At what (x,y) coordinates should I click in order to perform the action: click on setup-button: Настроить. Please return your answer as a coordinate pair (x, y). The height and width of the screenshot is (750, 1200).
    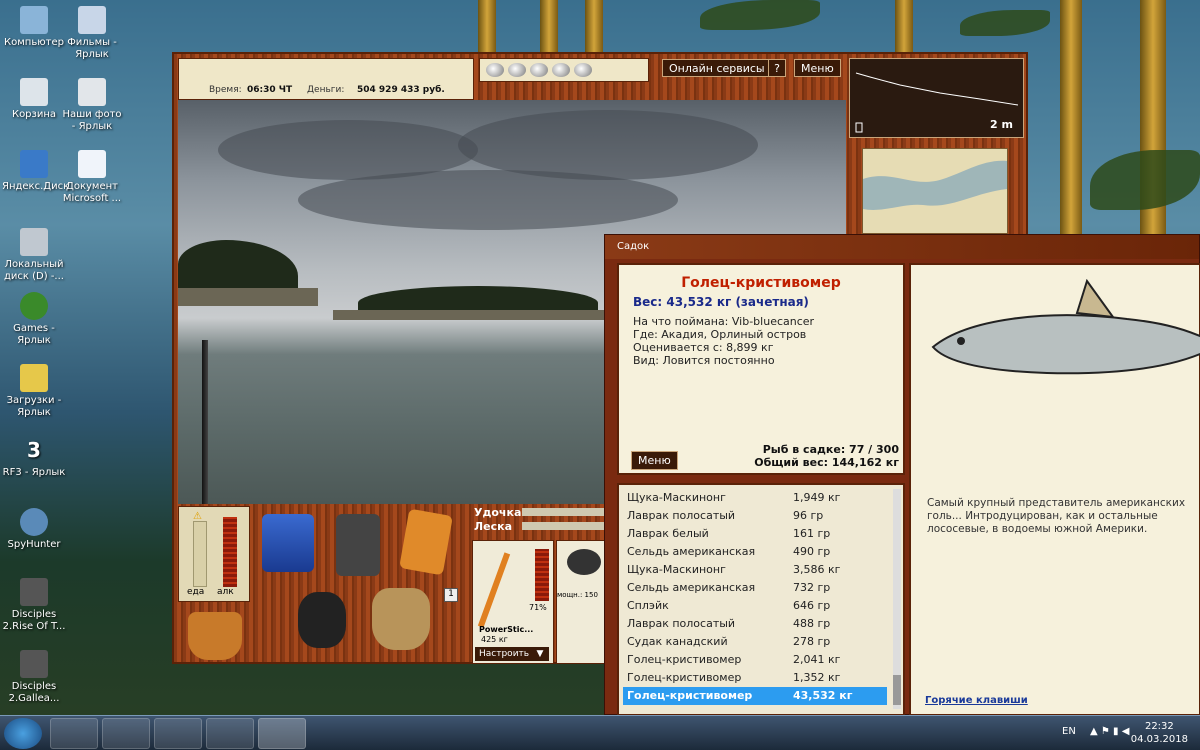
    Looking at the image, I should click on (504, 654).